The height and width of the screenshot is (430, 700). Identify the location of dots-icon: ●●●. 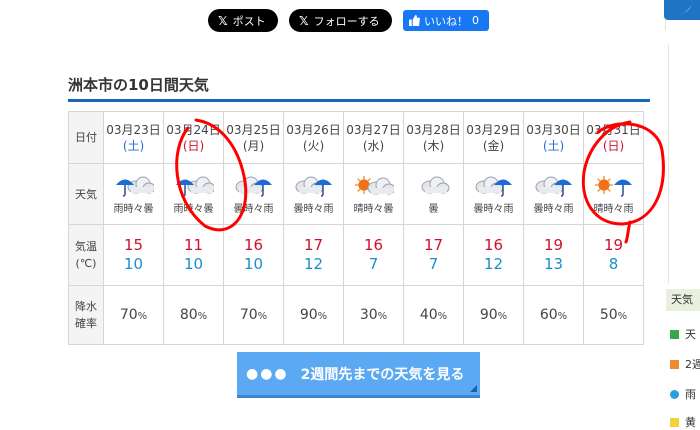
(267, 373).